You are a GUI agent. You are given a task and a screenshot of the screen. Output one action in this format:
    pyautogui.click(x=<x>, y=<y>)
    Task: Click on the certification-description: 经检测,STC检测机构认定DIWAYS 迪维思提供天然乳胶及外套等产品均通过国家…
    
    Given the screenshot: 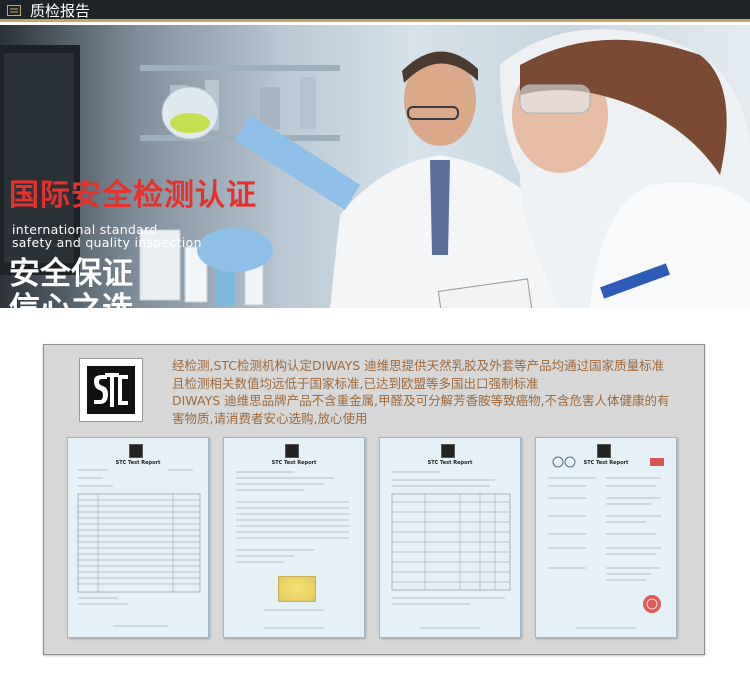 What is the action you would take?
    pyautogui.click(x=437, y=392)
    